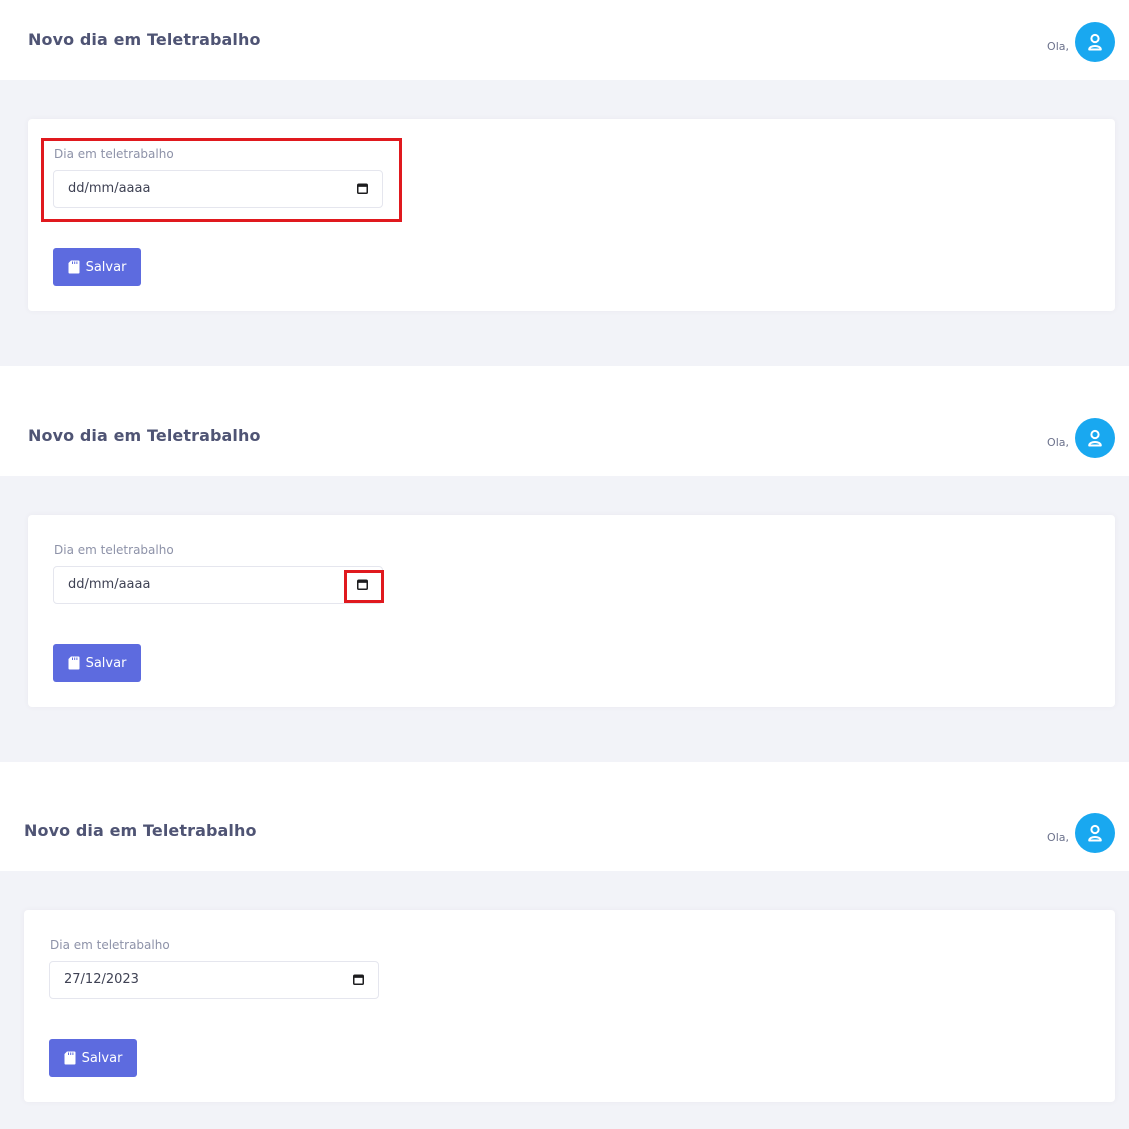 The width and height of the screenshot is (1129, 1129). What do you see at coordinates (358, 979) in the screenshot?
I see `calendar-icon` at bounding box center [358, 979].